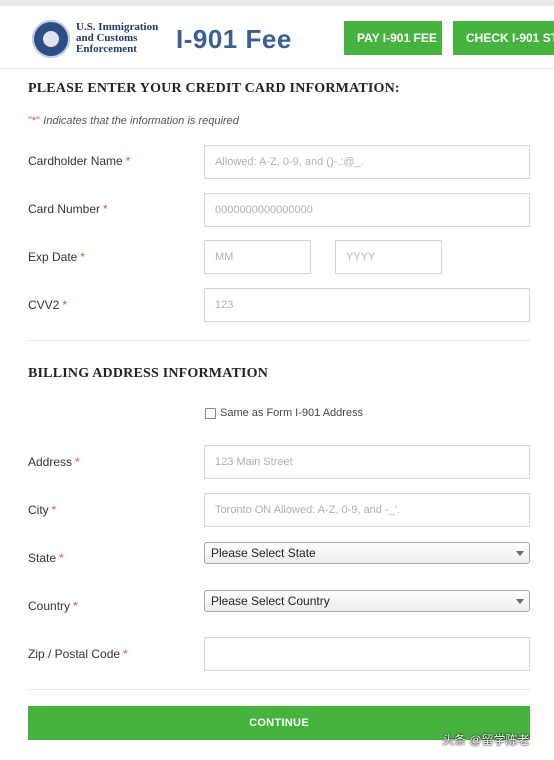 This screenshot has width=554, height=760. What do you see at coordinates (393, 38) in the screenshot?
I see `pay-fee-button: PAY I-901 FEE` at bounding box center [393, 38].